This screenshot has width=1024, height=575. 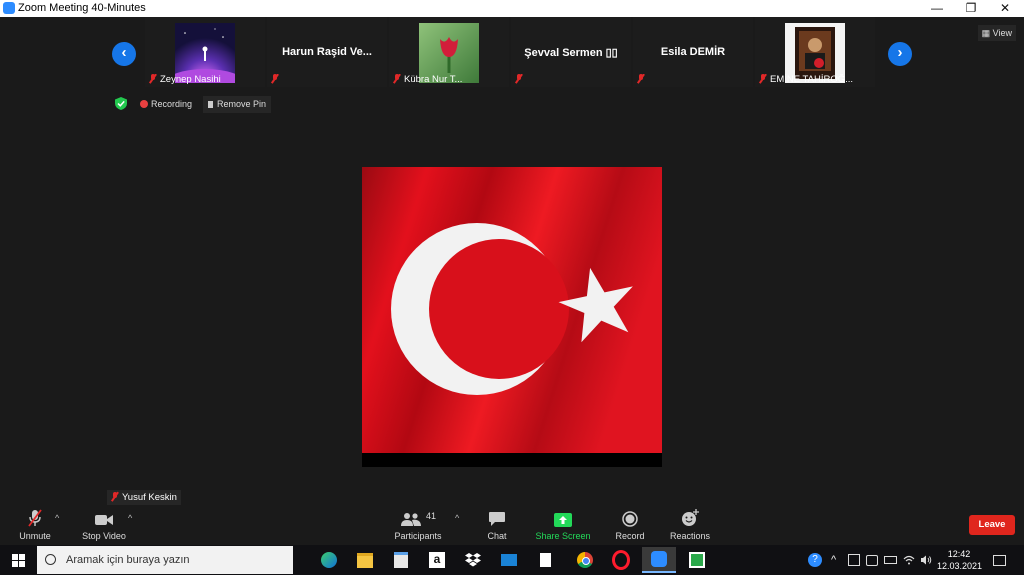 I want to click on participants-button: 41 Participants, so click(x=418, y=525).